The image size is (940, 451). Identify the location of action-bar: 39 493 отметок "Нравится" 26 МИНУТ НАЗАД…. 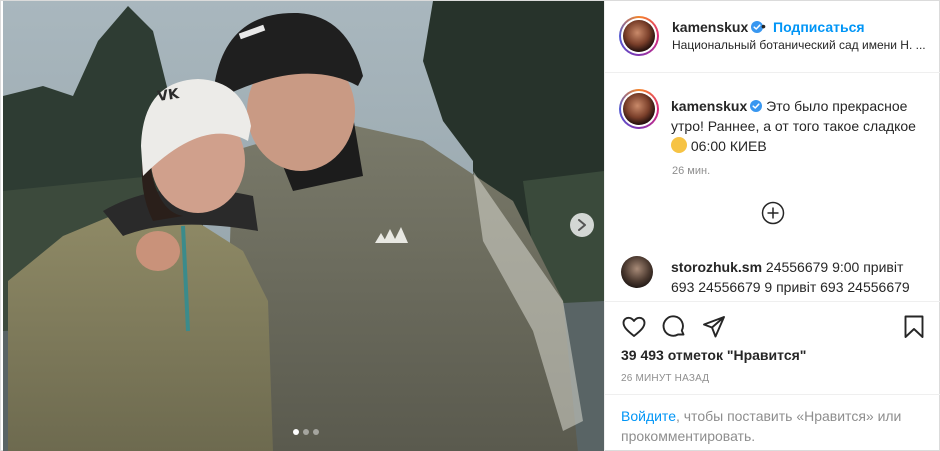
(772, 376).